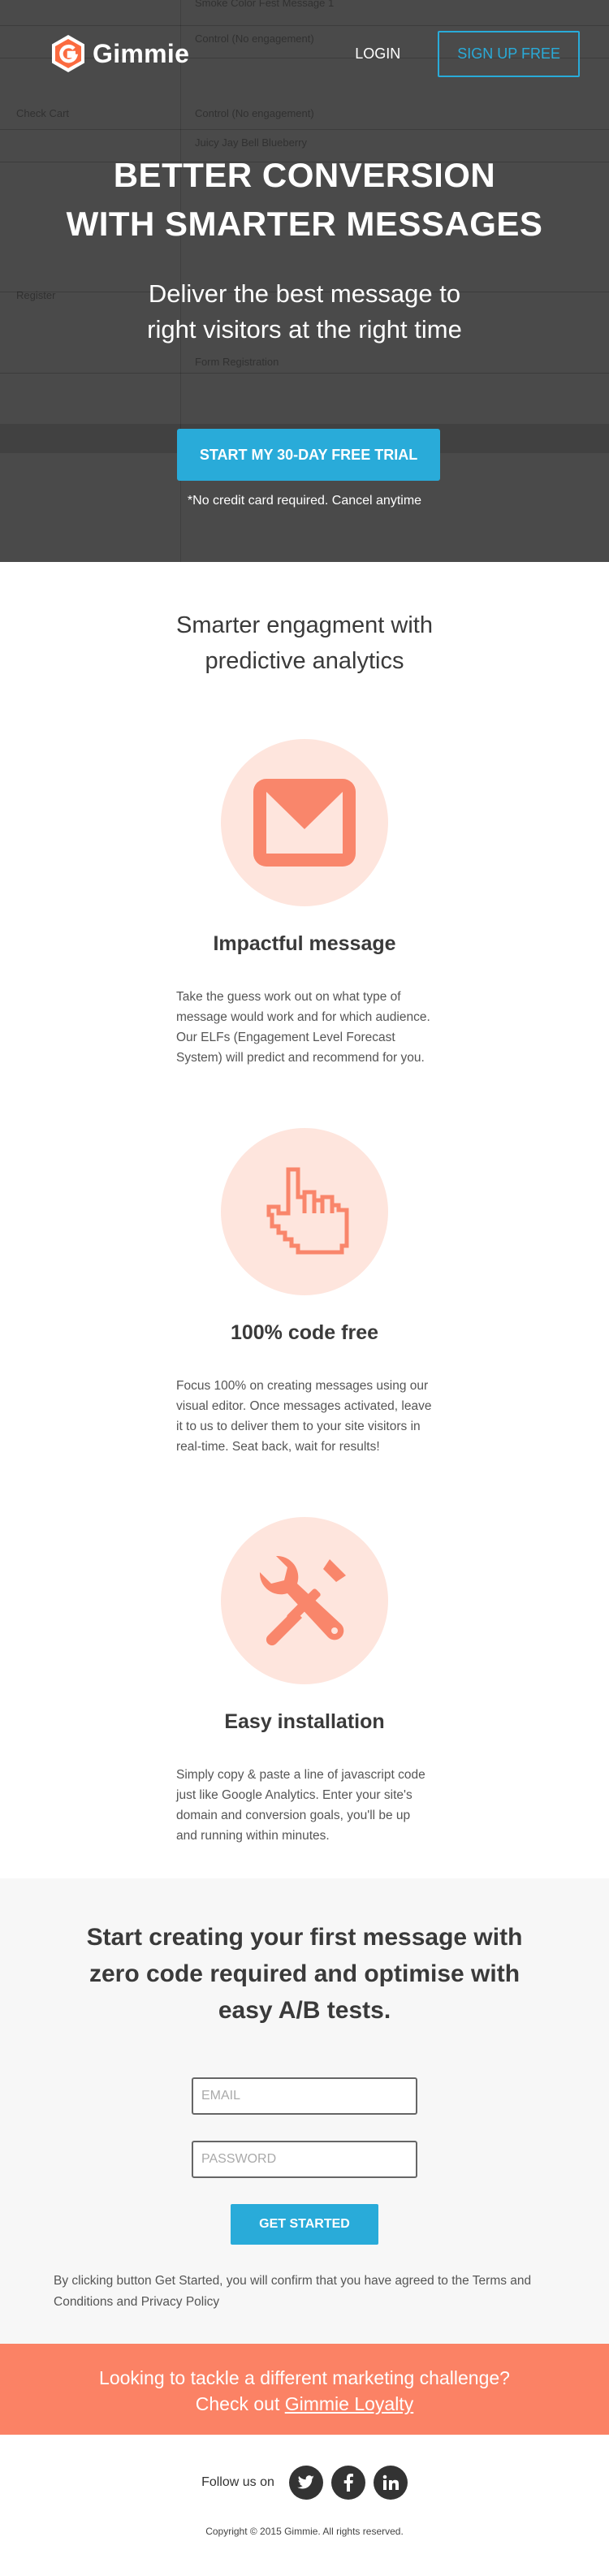 The image size is (609, 2576). Describe the element at coordinates (378, 54) in the screenshot. I see `login-link: LOGIN` at that location.